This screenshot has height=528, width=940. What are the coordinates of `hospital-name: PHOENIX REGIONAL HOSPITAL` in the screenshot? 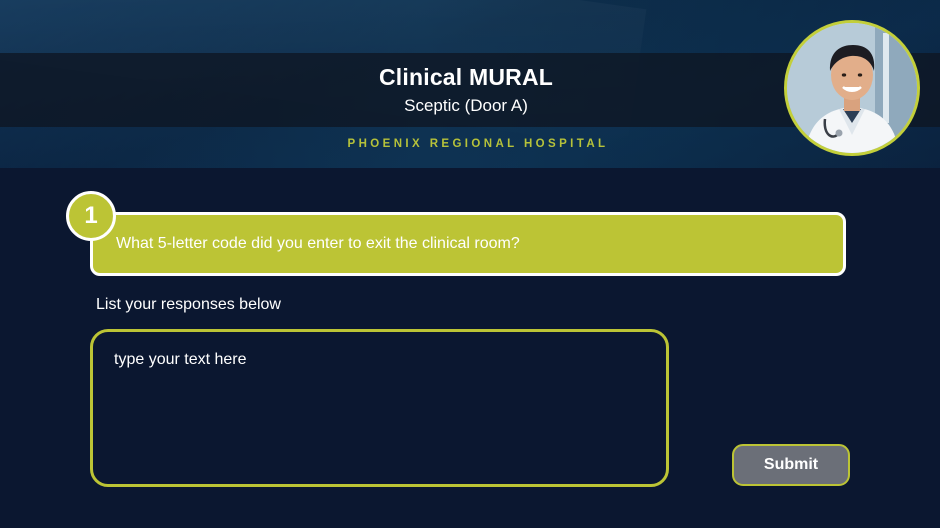 It's located at (478, 144).